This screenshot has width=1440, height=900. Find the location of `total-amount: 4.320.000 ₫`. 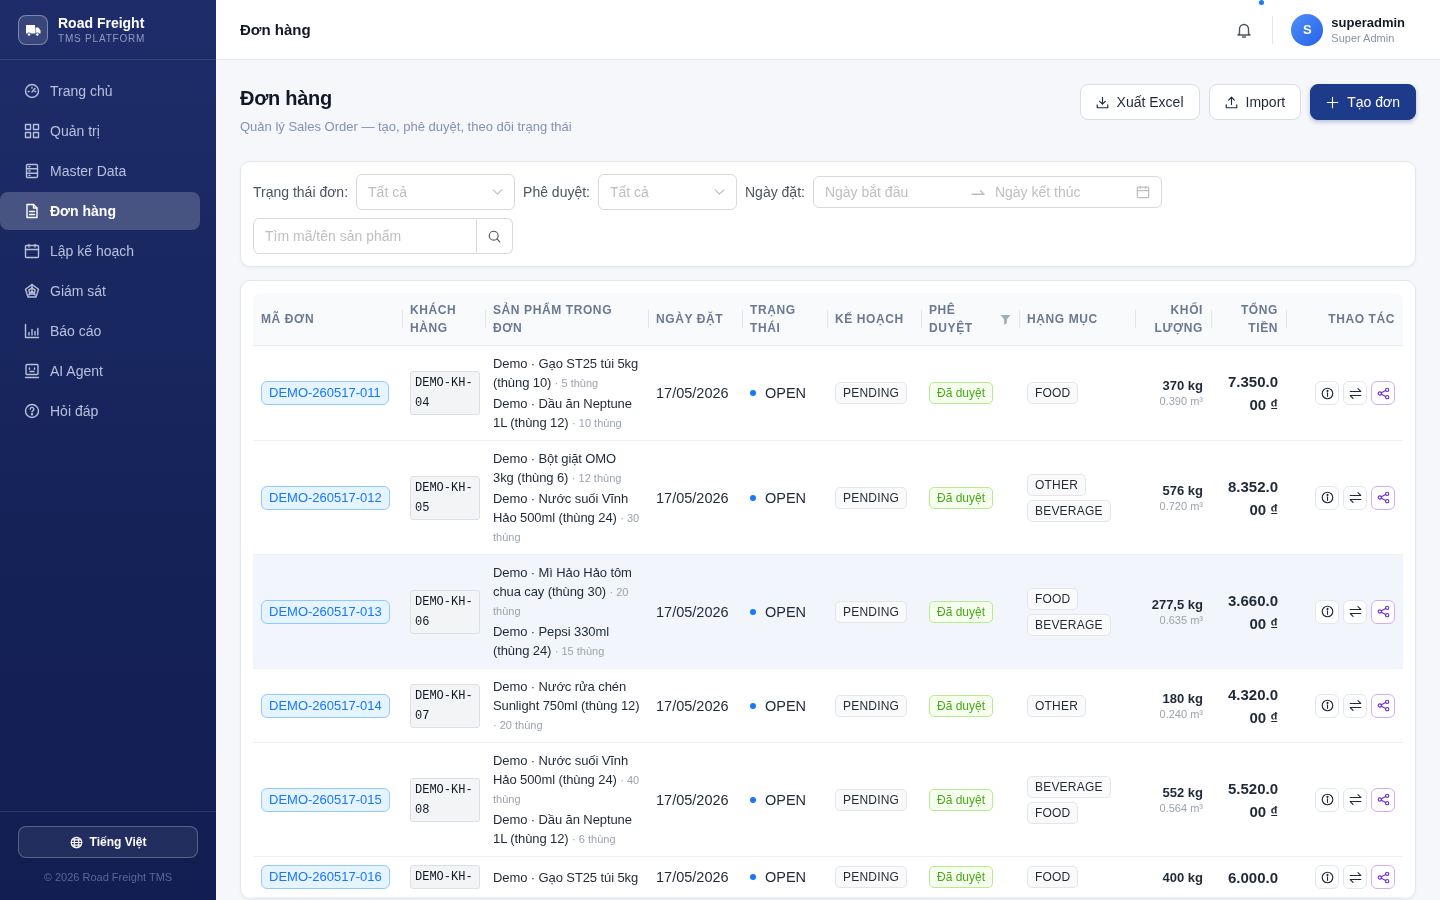

total-amount: 4.320.000 ₫ is located at coordinates (1252, 706).